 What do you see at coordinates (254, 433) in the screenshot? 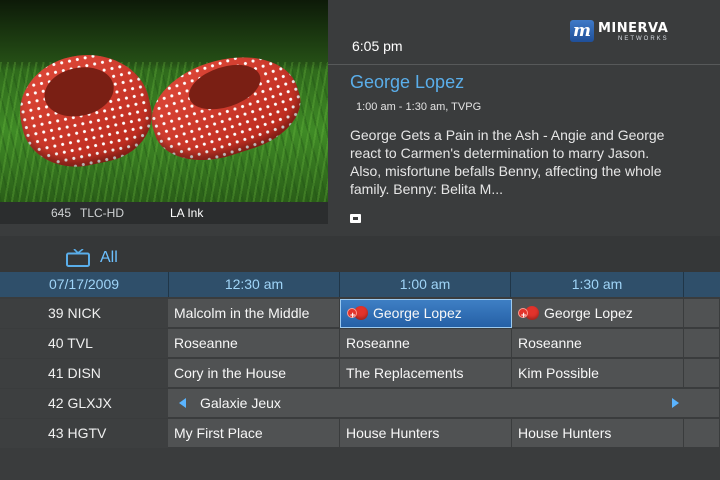
I see `program-cell: My First Place` at bounding box center [254, 433].